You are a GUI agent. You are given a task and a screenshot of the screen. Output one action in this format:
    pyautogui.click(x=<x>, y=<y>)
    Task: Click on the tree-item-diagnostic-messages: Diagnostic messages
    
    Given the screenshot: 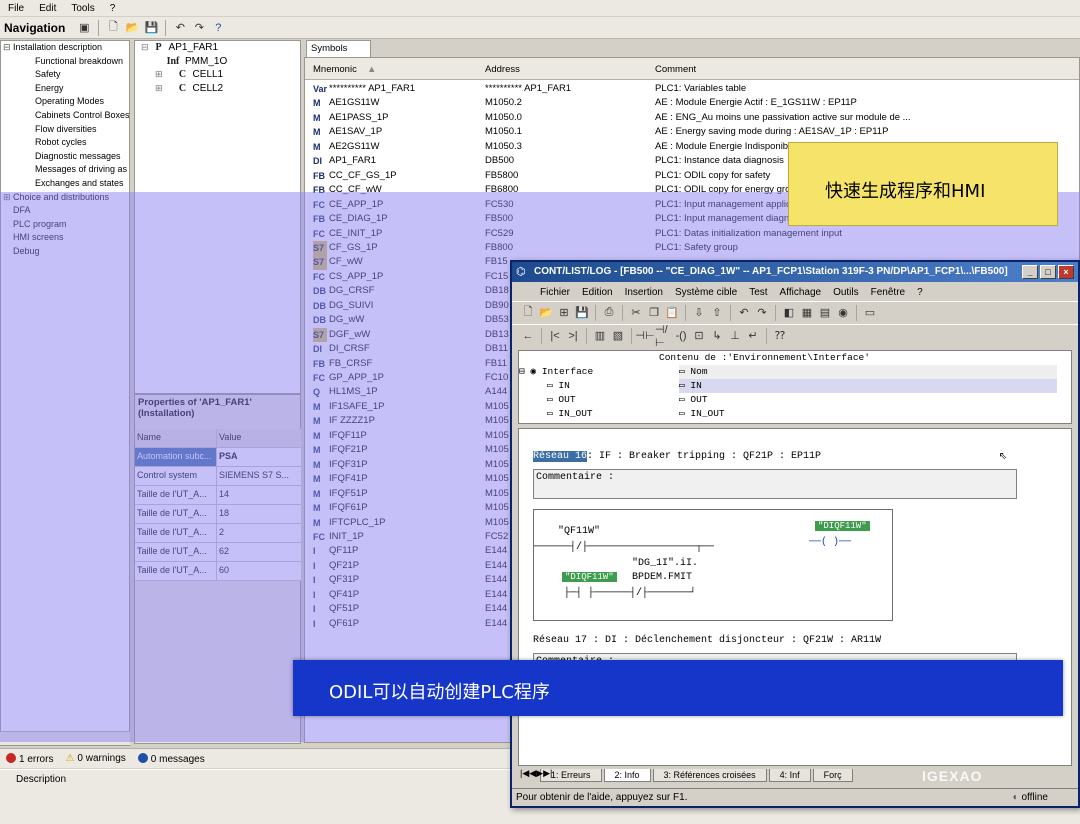 What is the action you would take?
    pyautogui.click(x=65, y=157)
    